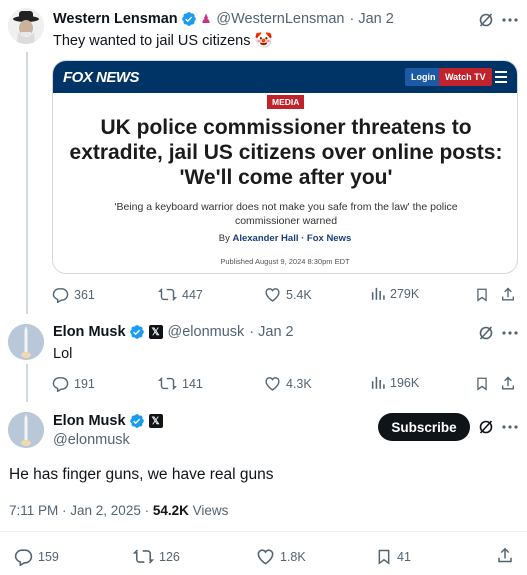 The width and height of the screenshot is (527, 575). What do you see at coordinates (501, 78) in the screenshot?
I see `hamburger-menu-icon` at bounding box center [501, 78].